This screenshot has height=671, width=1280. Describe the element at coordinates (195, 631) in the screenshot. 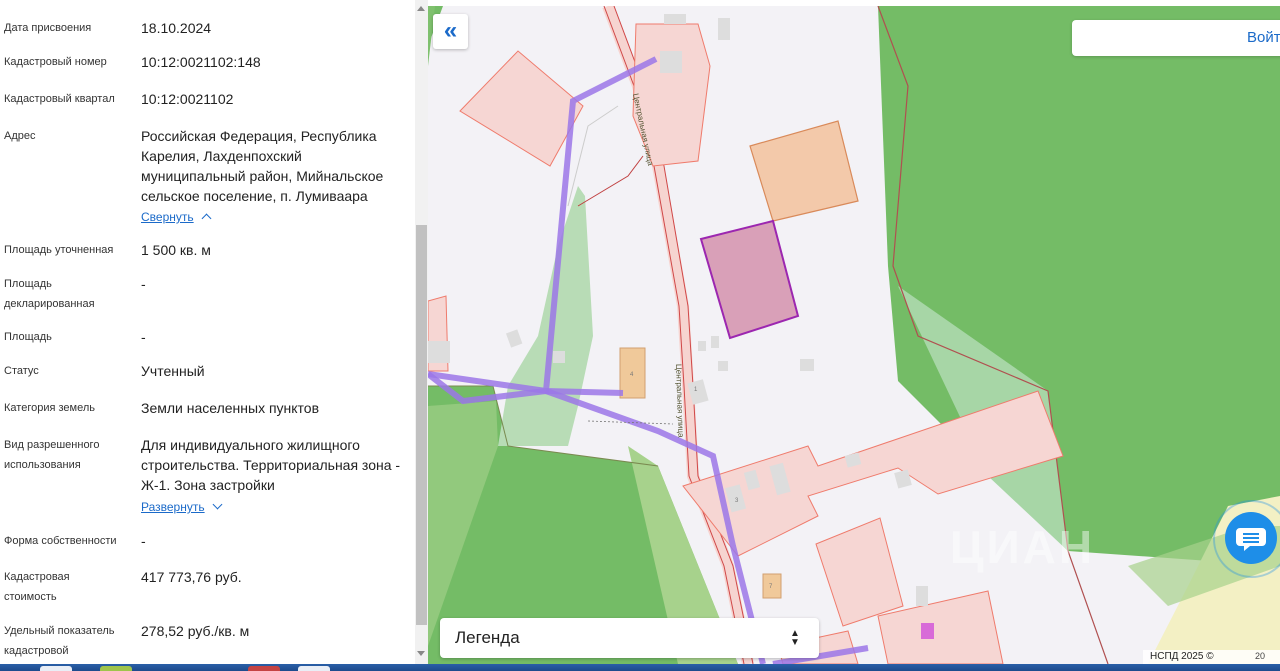

I see `row-value: 278,52 руб./кв. м` at that location.